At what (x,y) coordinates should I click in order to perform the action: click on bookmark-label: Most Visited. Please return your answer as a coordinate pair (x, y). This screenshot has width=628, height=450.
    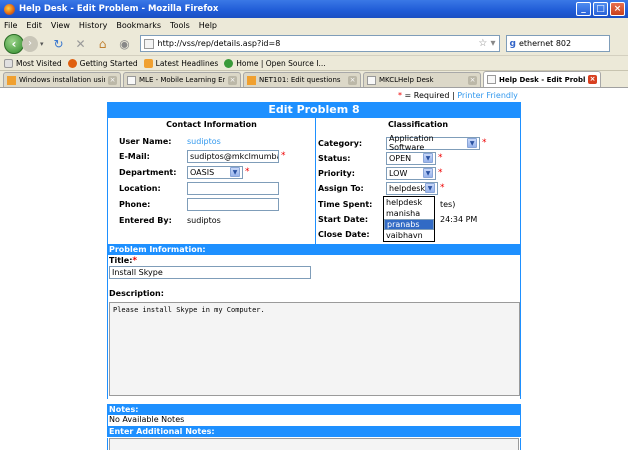
    Looking at the image, I should click on (39, 63).